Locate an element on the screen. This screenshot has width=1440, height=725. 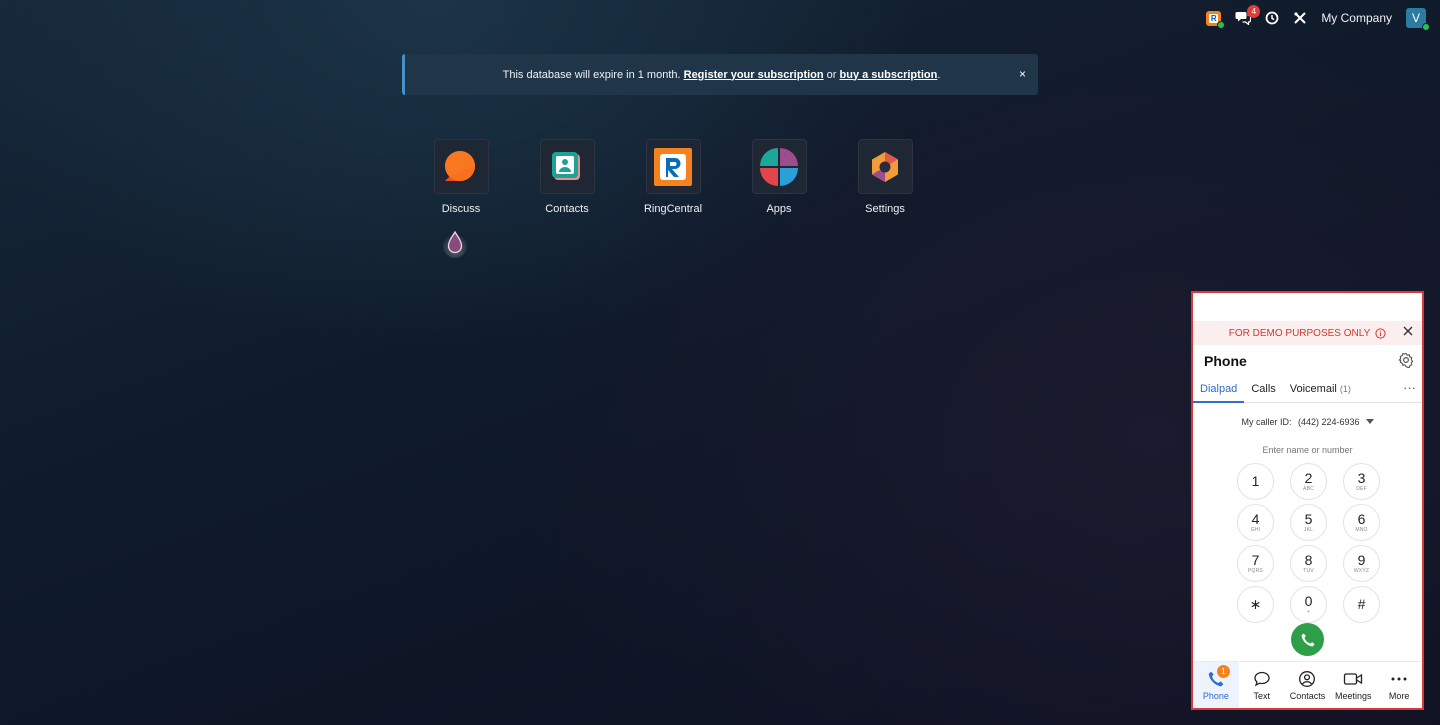
settings-icon is located at coordinates (885, 166).